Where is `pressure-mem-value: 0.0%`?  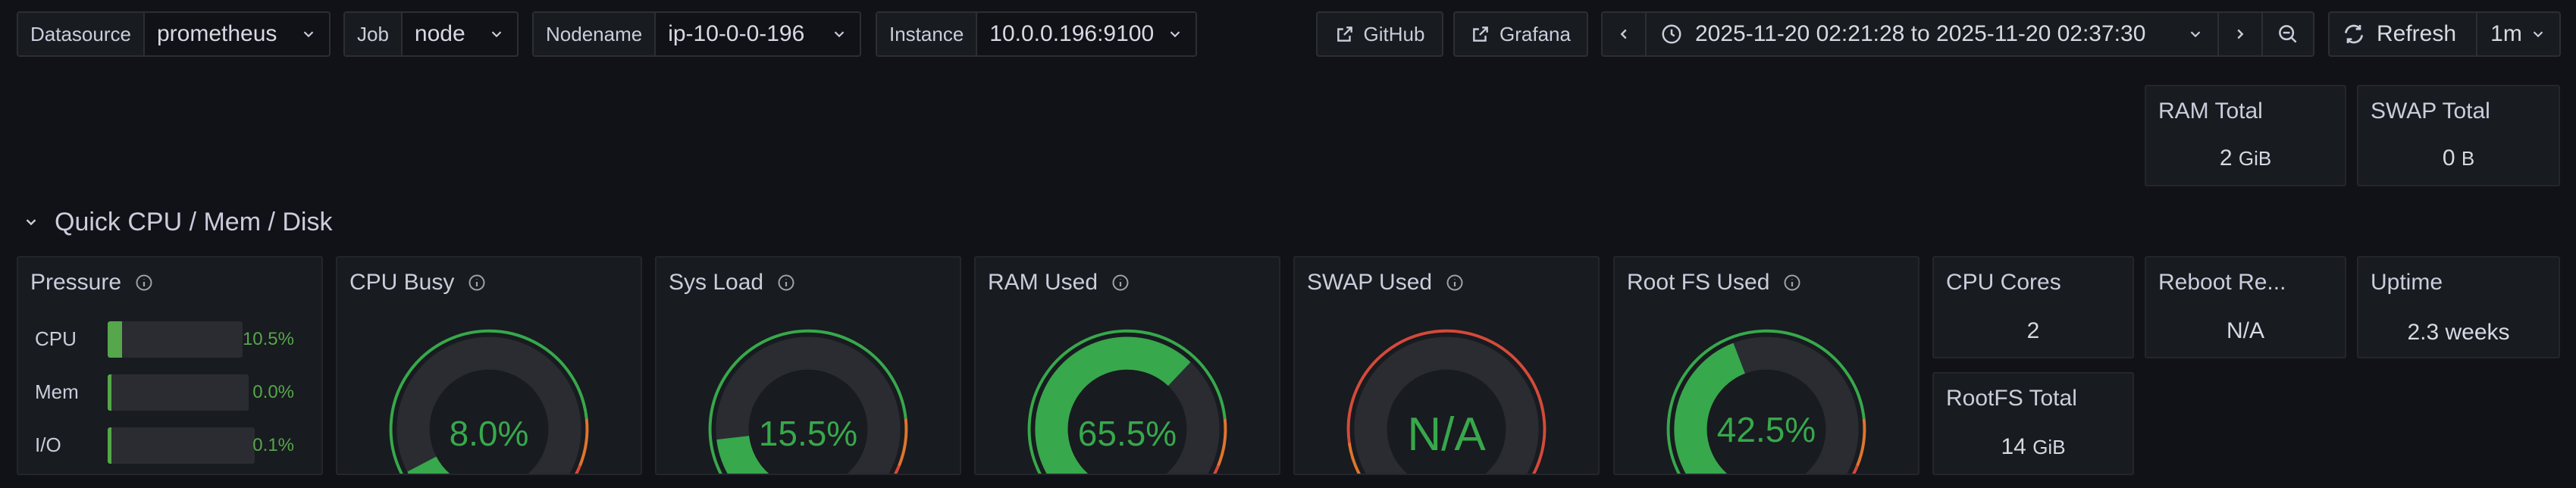
pressure-mem-value: 0.0% is located at coordinates (273, 392).